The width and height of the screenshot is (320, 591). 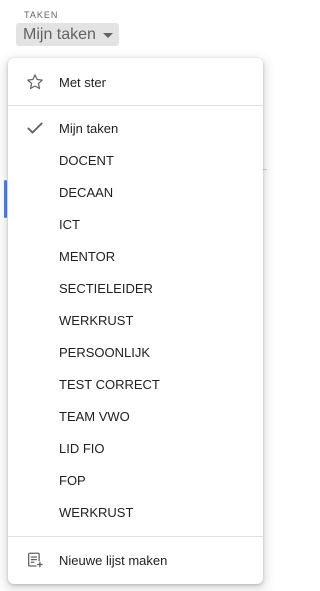 I want to click on caret-down-icon, so click(x=107, y=35).